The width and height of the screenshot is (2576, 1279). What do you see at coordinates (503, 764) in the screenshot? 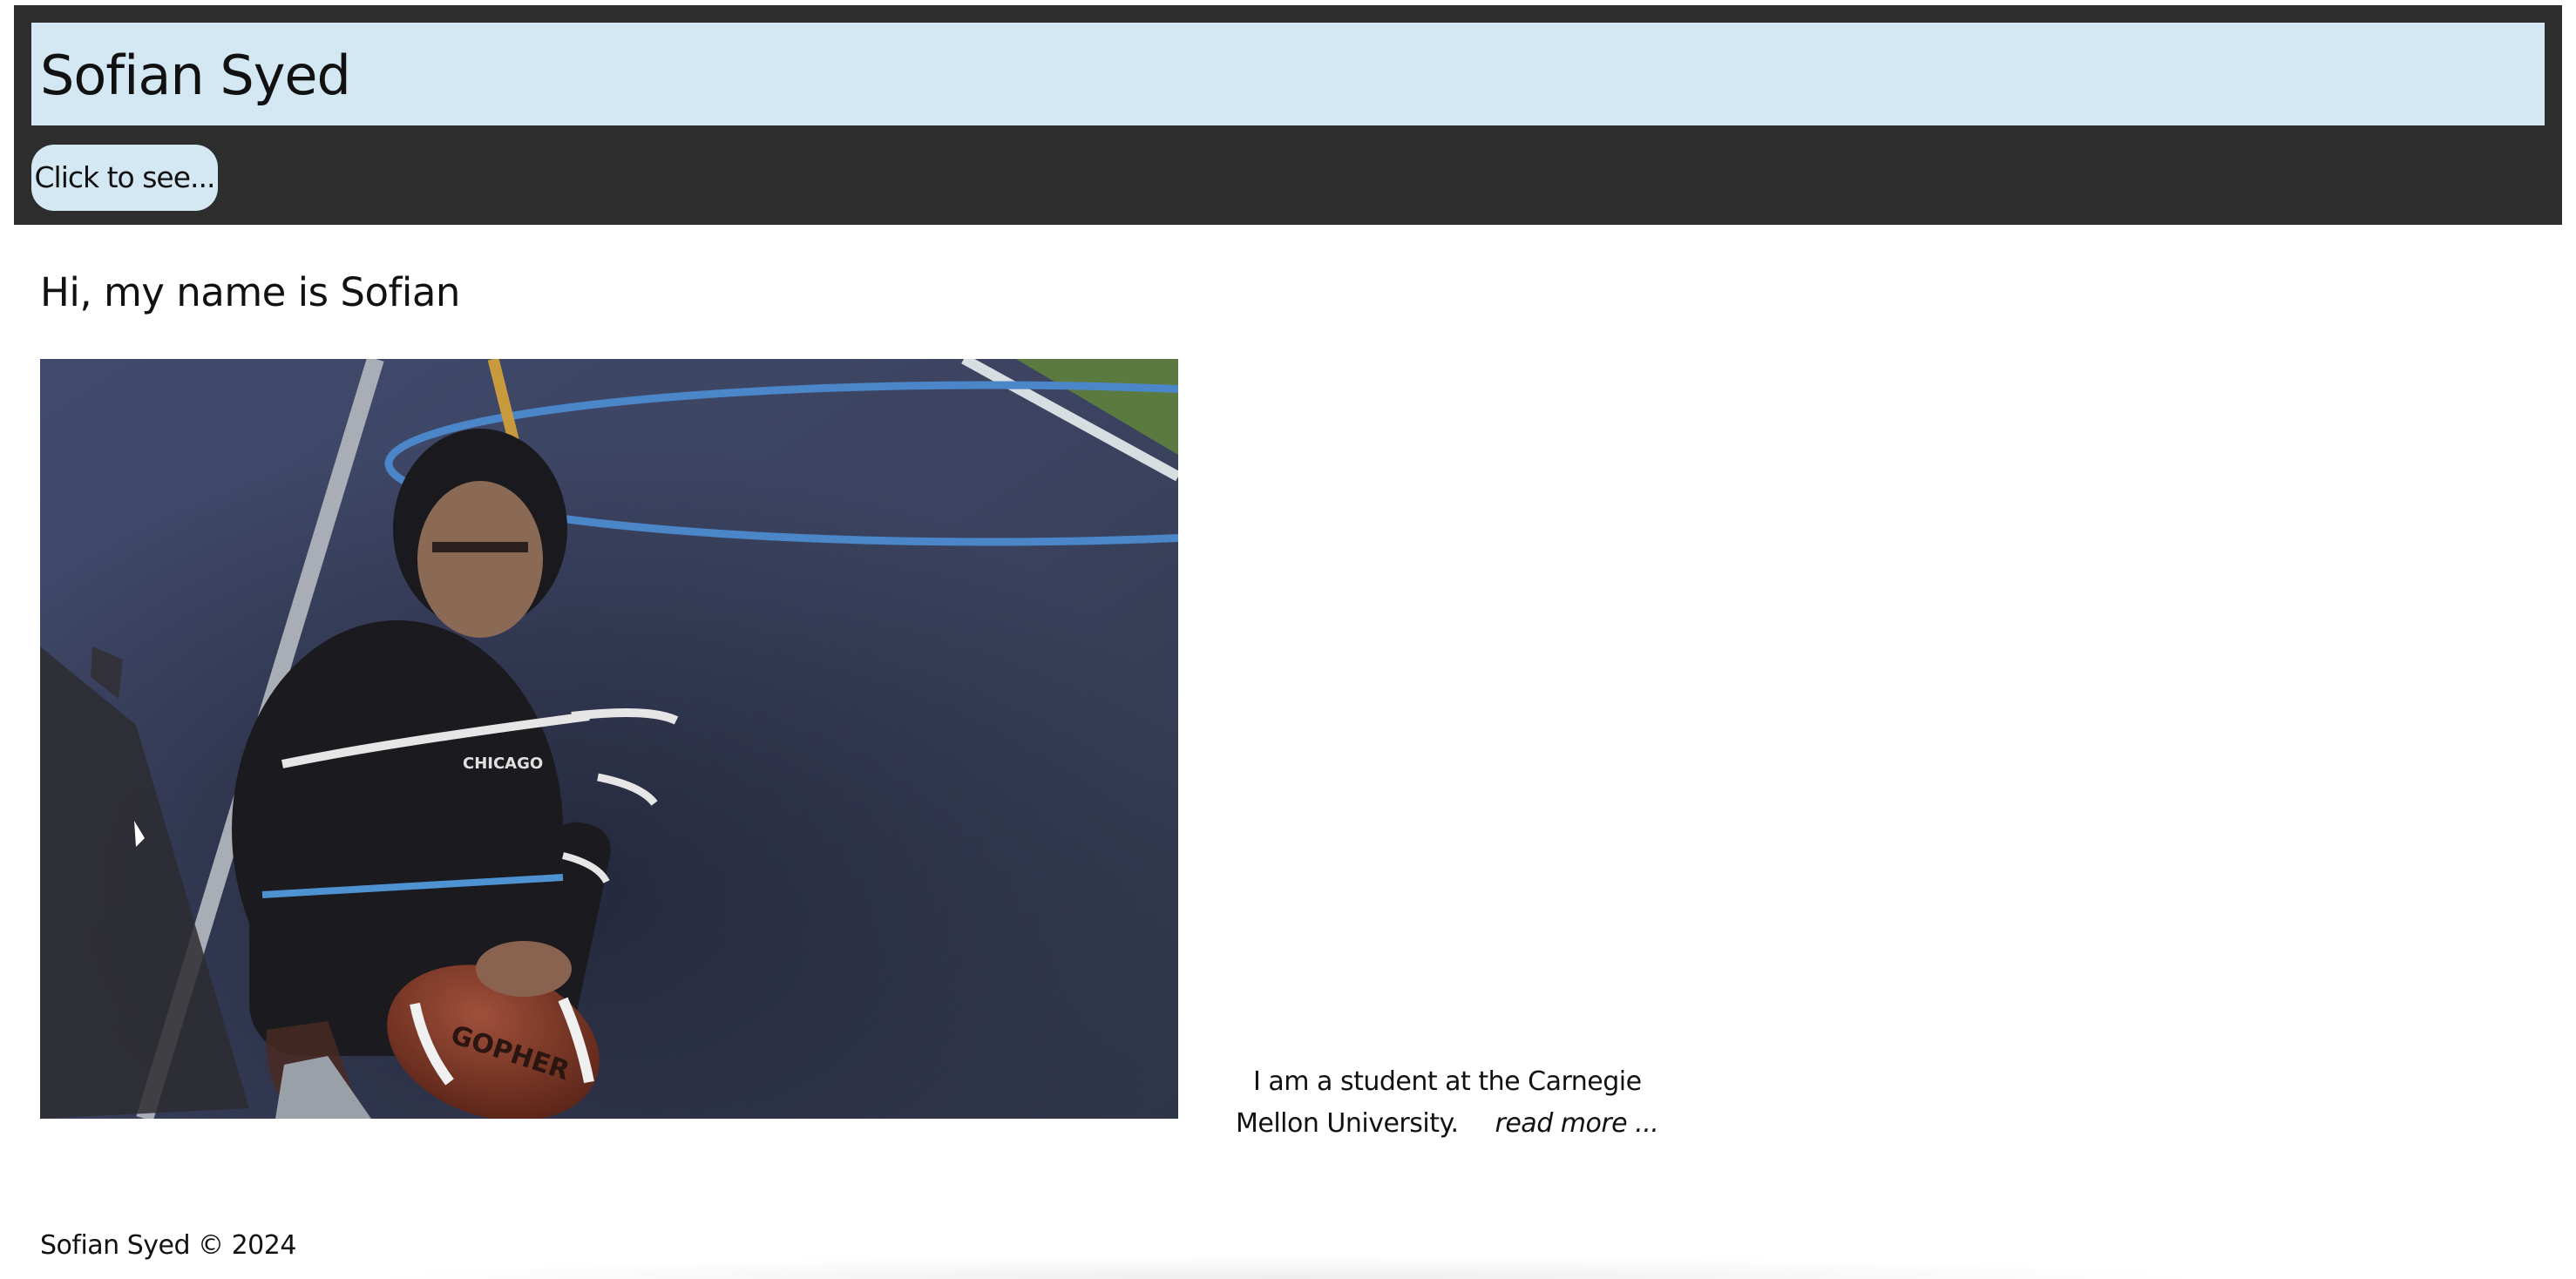
I see `shirt-logo: CHICAGO` at bounding box center [503, 764].